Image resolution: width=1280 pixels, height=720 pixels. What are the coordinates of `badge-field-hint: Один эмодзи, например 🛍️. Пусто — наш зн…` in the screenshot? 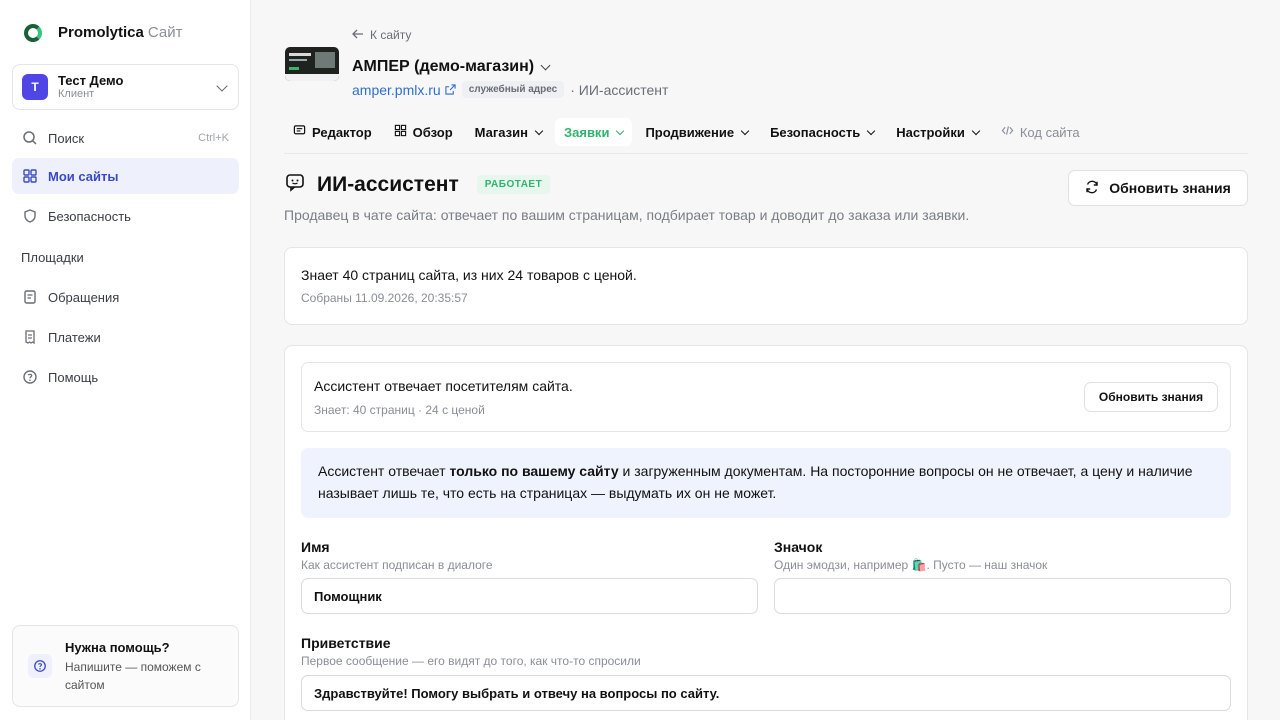 It's located at (911, 565).